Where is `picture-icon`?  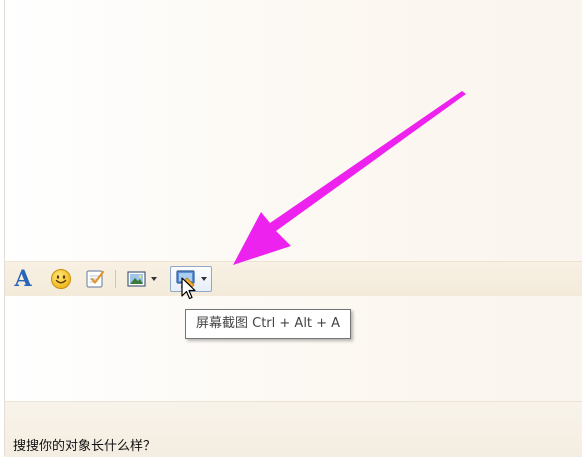 picture-icon is located at coordinates (136, 279).